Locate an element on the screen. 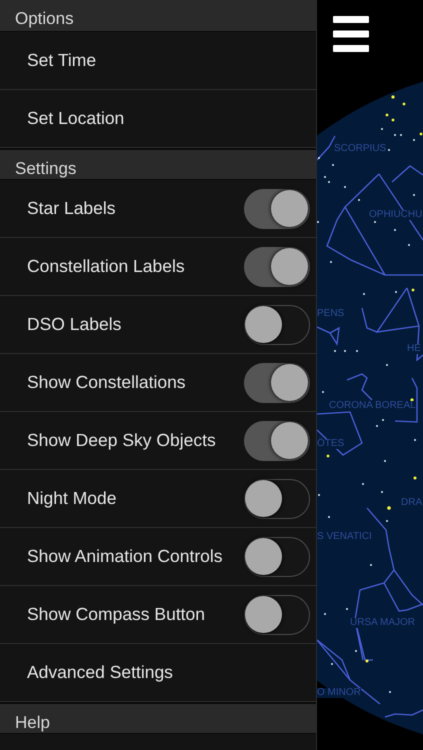  section-header: Settings is located at coordinates (158, 164).